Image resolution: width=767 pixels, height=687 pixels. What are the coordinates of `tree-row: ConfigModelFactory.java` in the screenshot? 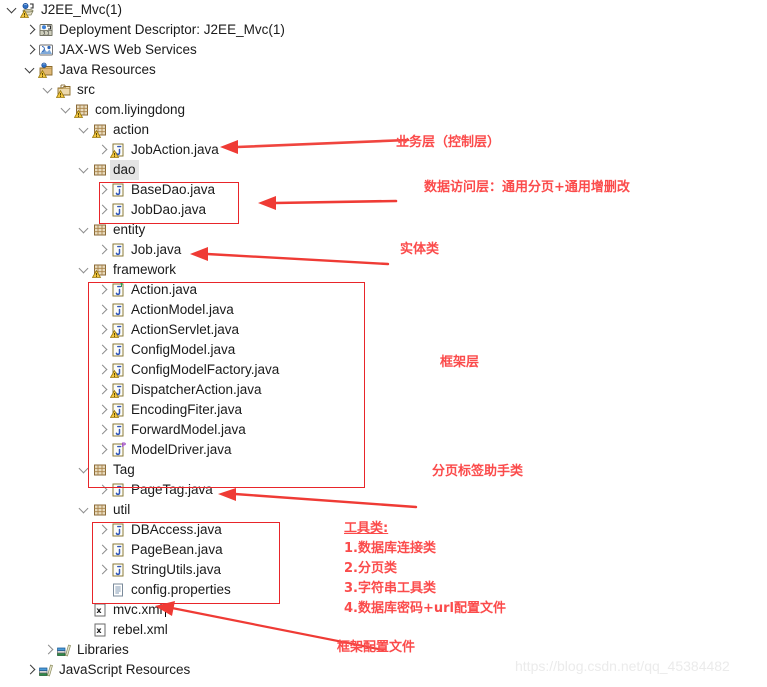 It's located at (210, 370).